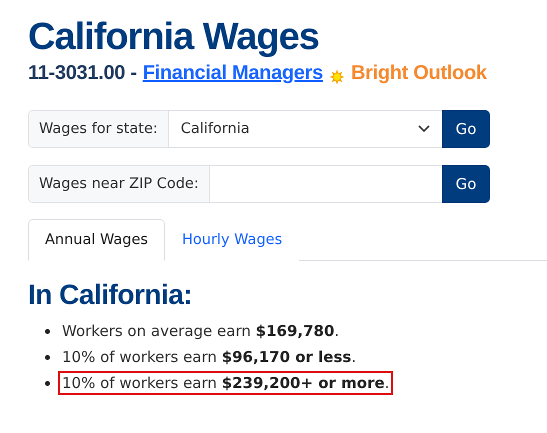  Describe the element at coordinates (174, 37) in the screenshot. I see `page-title: California Wages` at that location.